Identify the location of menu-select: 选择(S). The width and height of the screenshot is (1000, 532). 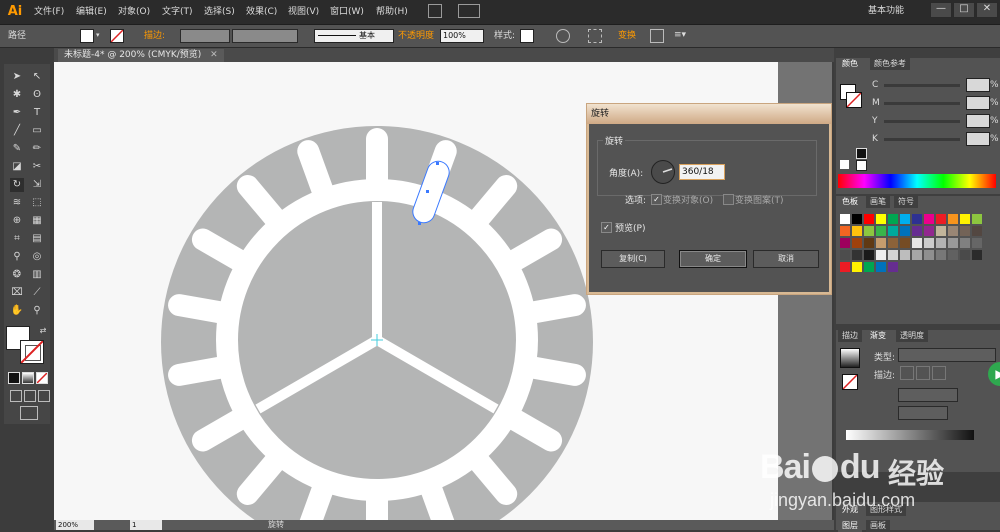
(219, 12).